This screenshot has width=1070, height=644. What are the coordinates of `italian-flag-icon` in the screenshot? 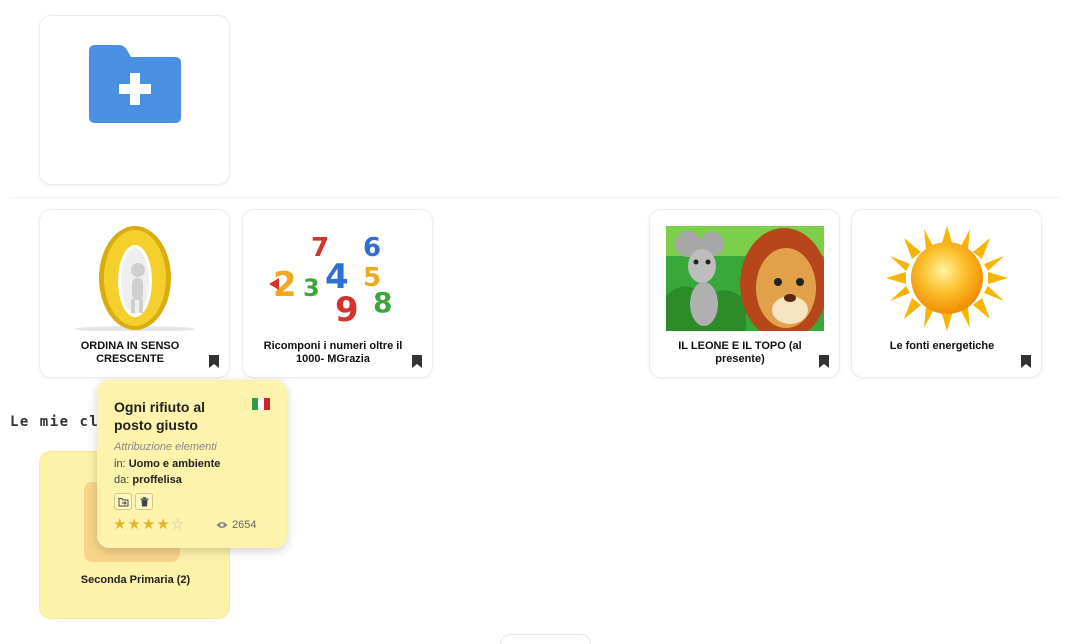 It's located at (261, 404).